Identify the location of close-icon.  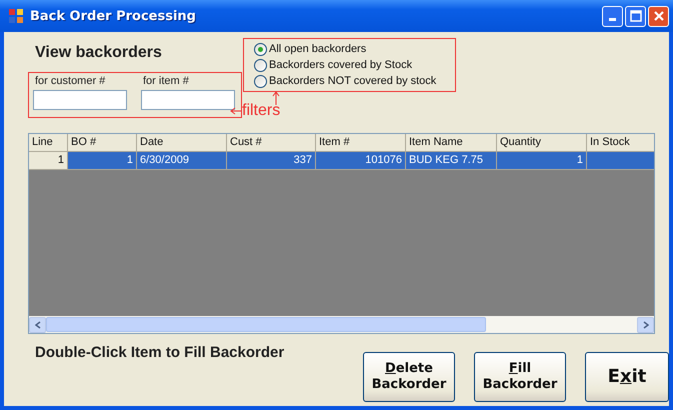
(658, 16).